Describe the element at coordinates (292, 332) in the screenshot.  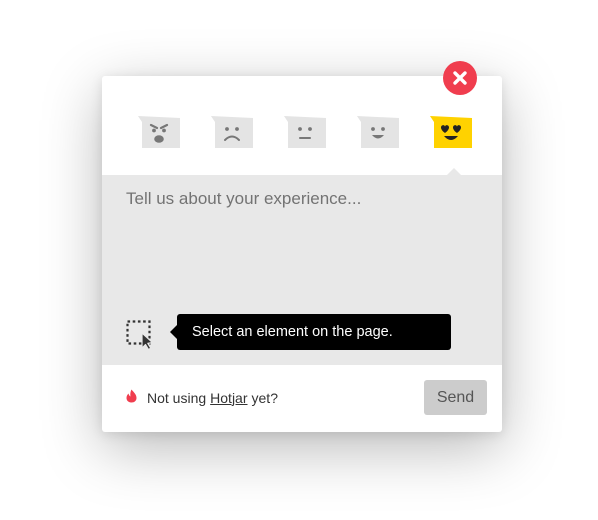
I see `tooltip-text: Select an element on the page.` at that location.